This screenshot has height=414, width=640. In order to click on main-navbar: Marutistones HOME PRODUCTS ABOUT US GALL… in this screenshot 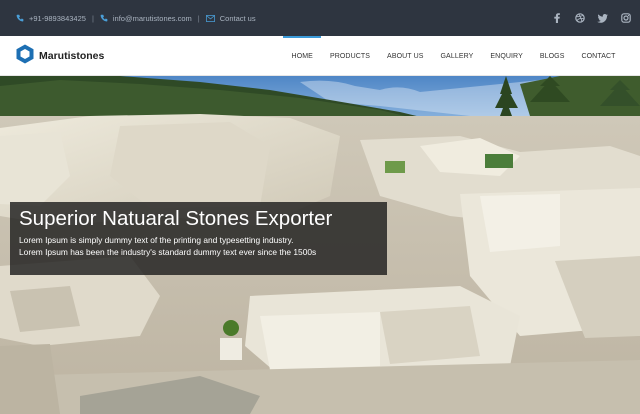, I will do `click(320, 56)`.